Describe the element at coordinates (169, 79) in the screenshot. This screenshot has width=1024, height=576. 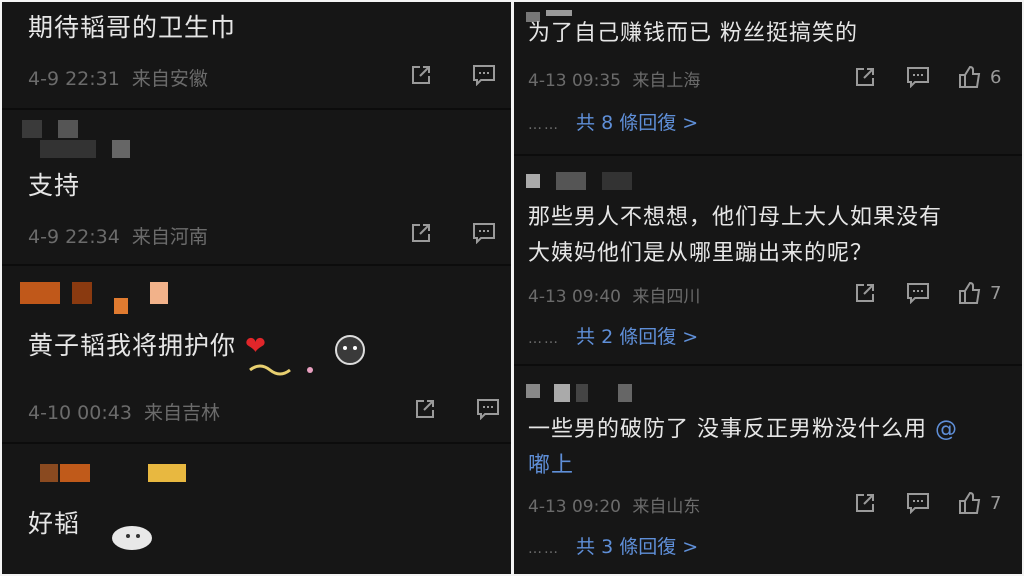
I see `comment-location: 来自安徽` at that location.